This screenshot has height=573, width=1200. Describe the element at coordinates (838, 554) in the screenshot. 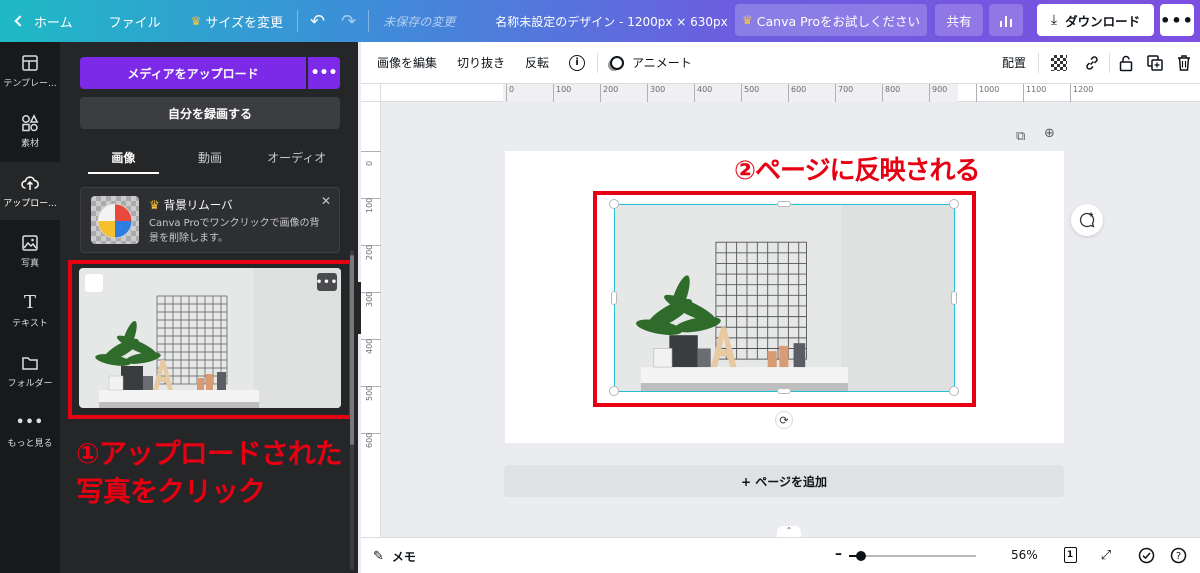

I see `zoom-out-icon: –` at that location.